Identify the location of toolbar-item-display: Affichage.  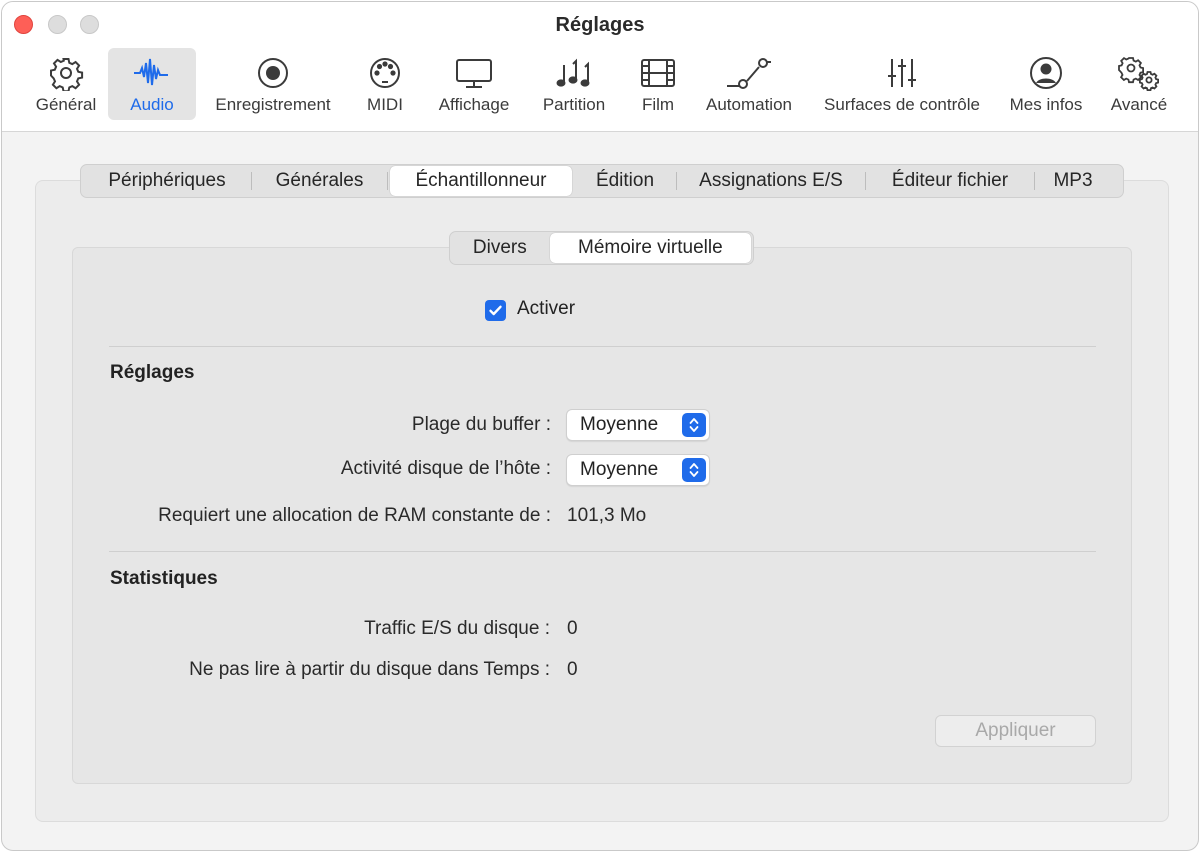
(474, 84).